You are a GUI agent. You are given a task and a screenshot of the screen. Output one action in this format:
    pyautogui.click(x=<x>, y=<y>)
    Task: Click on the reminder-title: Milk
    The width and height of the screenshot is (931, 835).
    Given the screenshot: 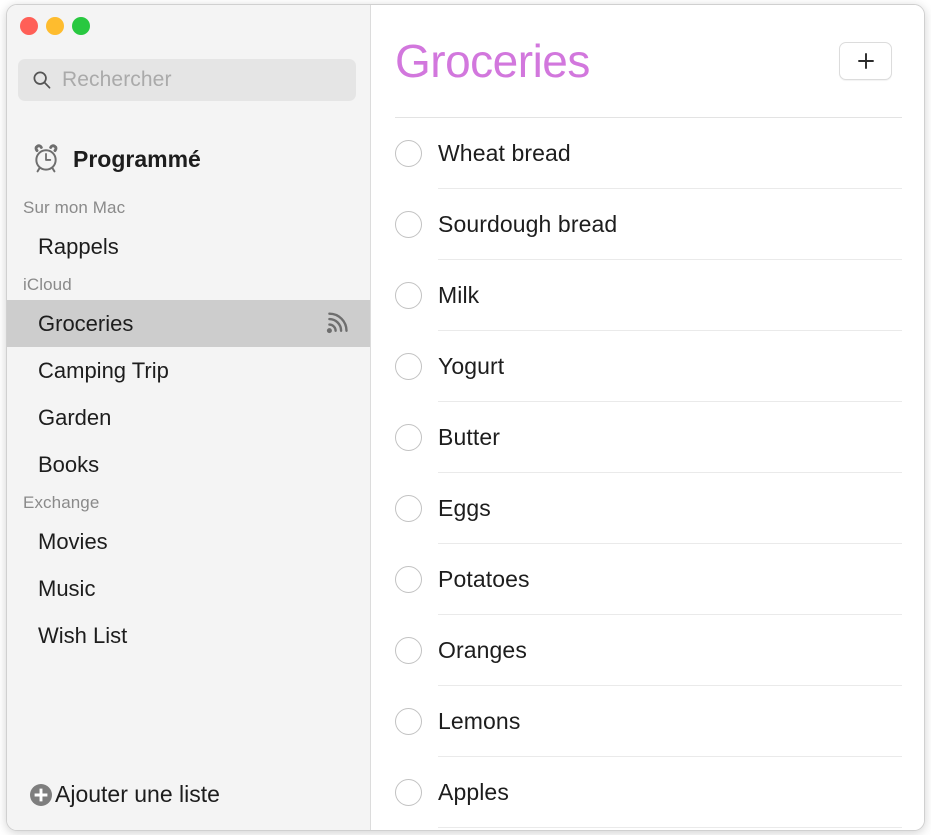 What is the action you would take?
    pyautogui.click(x=459, y=295)
    